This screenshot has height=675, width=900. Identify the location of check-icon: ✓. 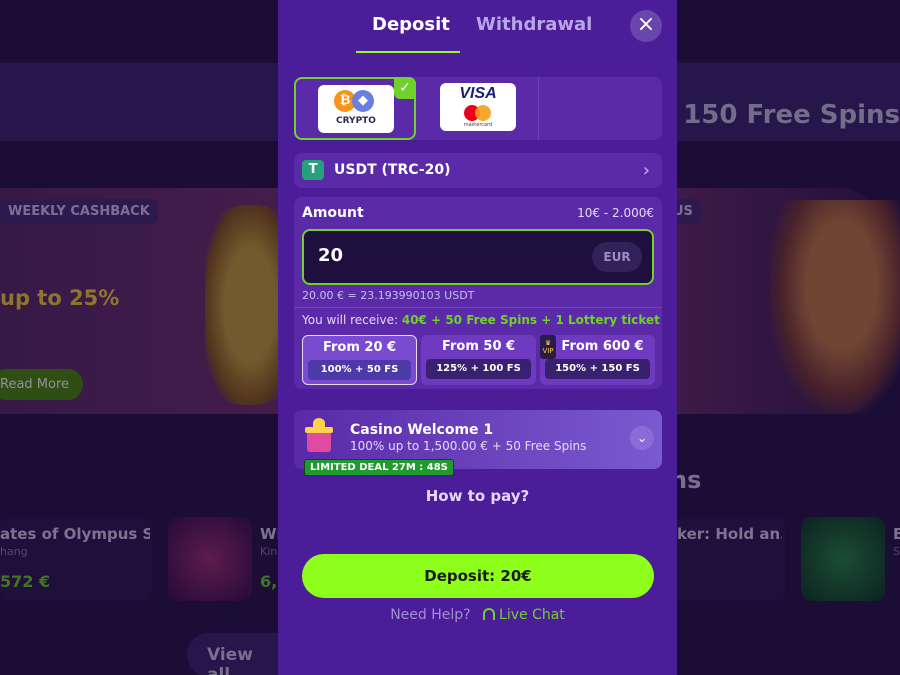
(405, 88).